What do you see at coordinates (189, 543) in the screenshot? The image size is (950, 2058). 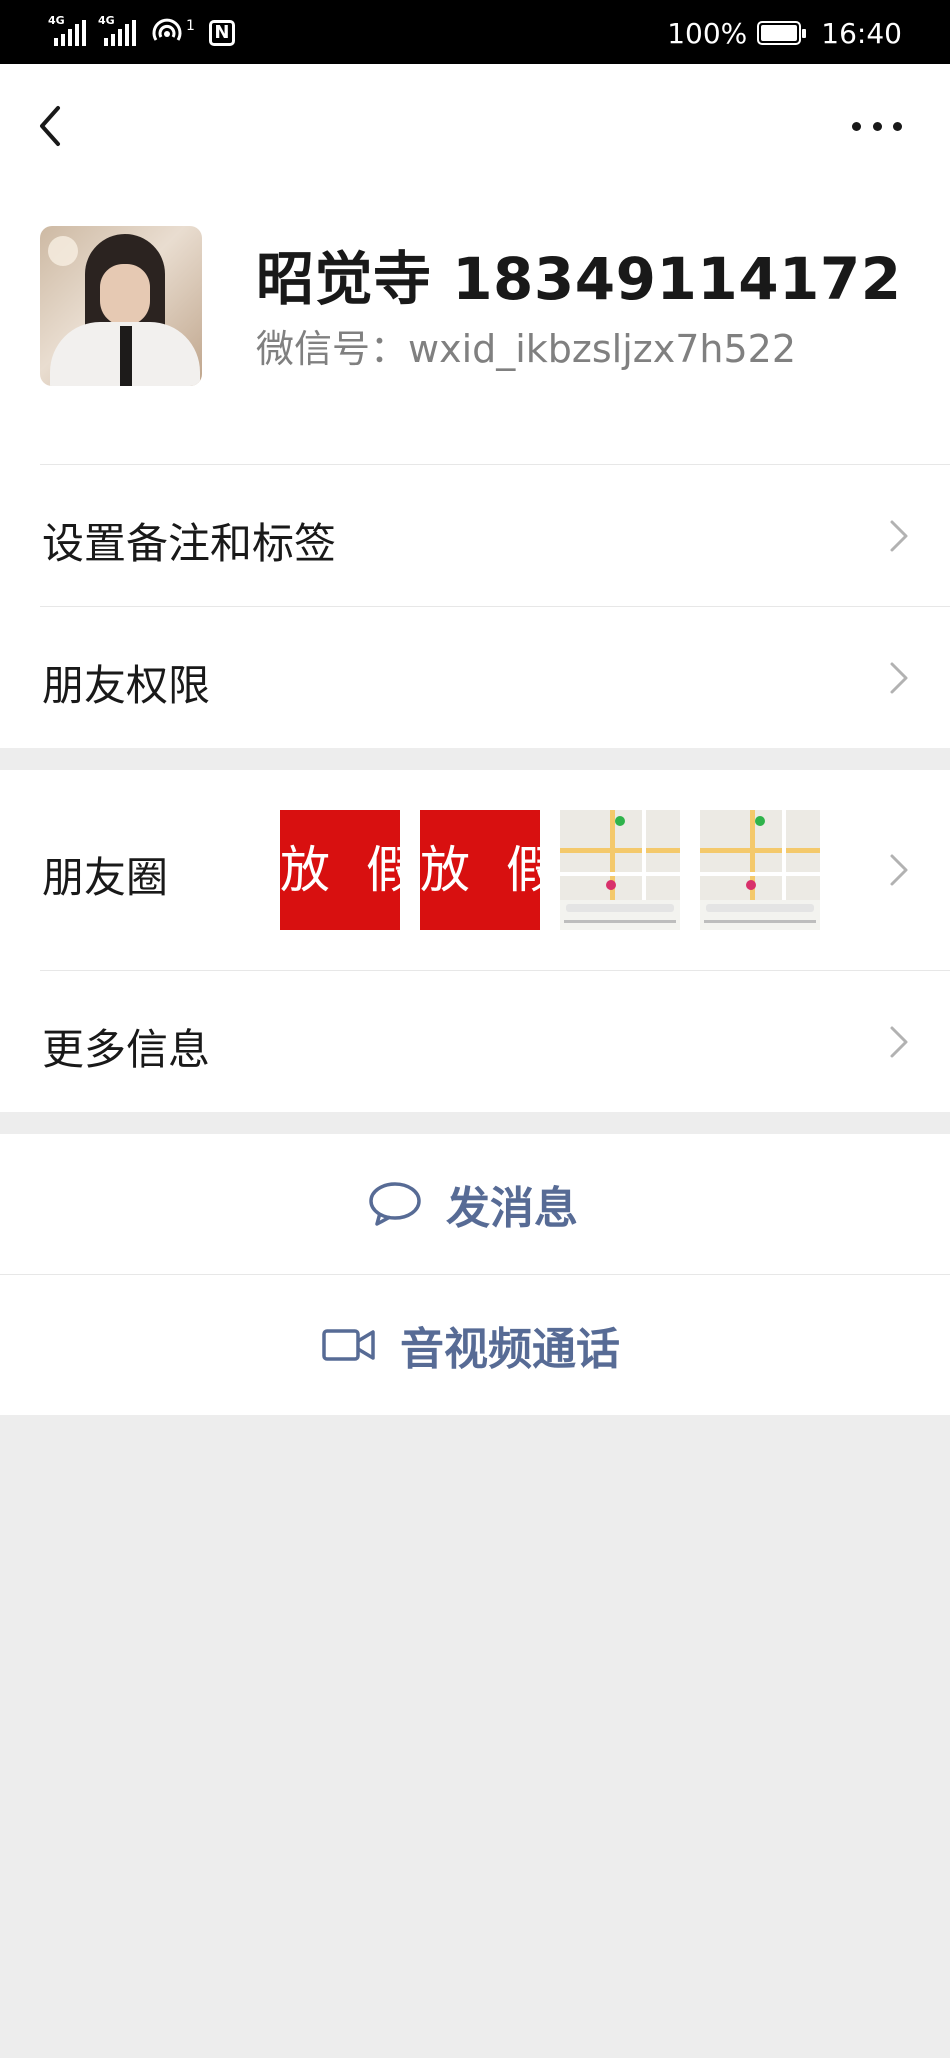 I see `remark-tags-label: 设置备注和标签` at bounding box center [189, 543].